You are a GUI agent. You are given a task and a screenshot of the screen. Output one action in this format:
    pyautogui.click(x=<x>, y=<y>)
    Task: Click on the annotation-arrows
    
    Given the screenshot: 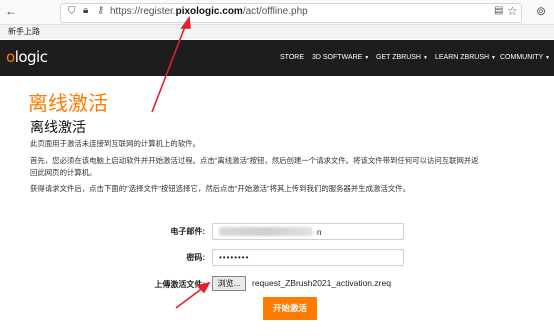 What is the action you would take?
    pyautogui.click(x=181, y=162)
    